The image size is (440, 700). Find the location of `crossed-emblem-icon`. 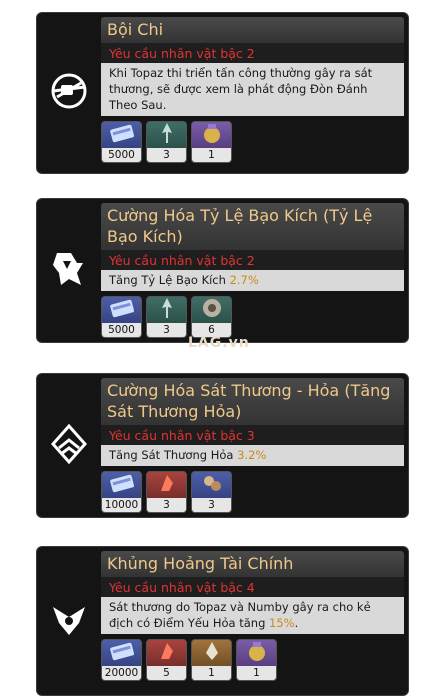

crossed-emblem-icon is located at coordinates (69, 93).